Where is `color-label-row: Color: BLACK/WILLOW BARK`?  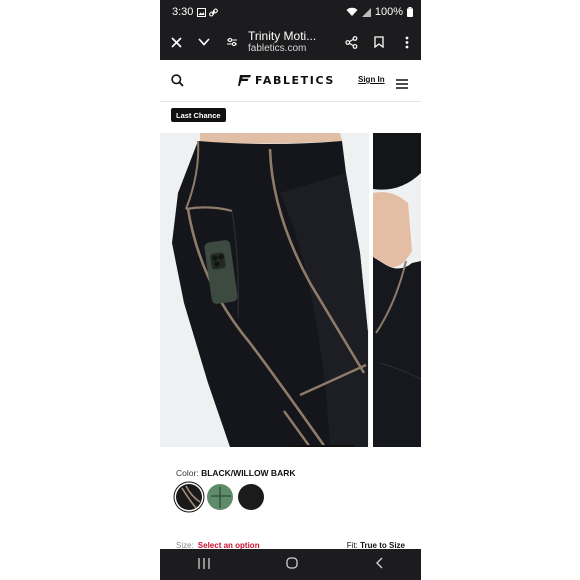
color-label-row: Color: BLACK/WILLOW BARK is located at coordinates (236, 473).